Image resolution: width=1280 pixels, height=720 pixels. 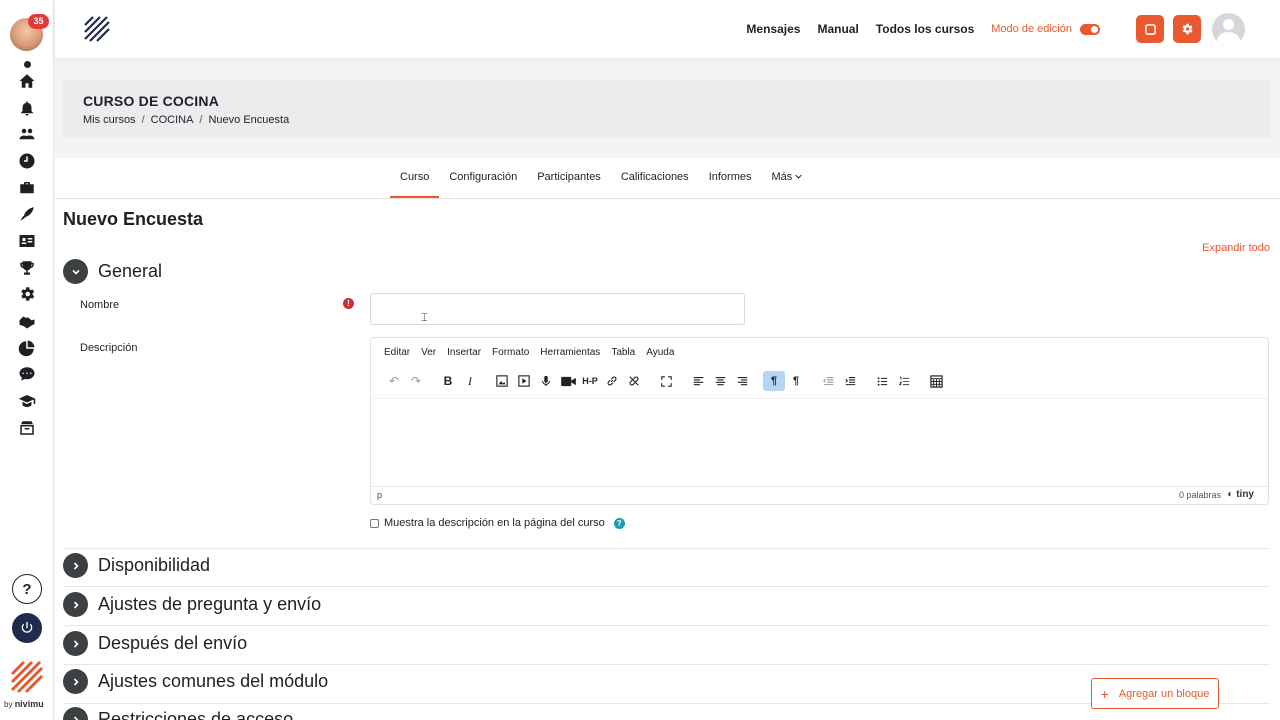 What do you see at coordinates (27, 374) in the screenshot?
I see `chat-icon` at bounding box center [27, 374].